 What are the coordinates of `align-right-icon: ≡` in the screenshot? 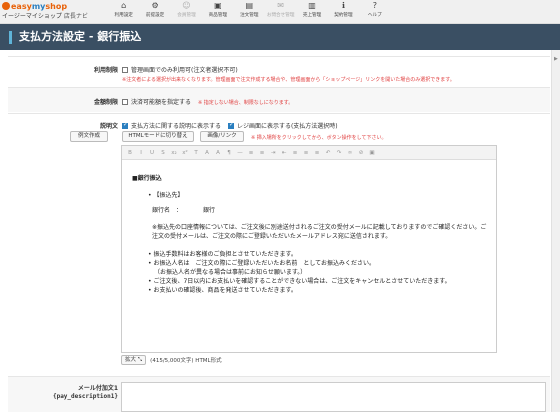 It's located at (317, 153).